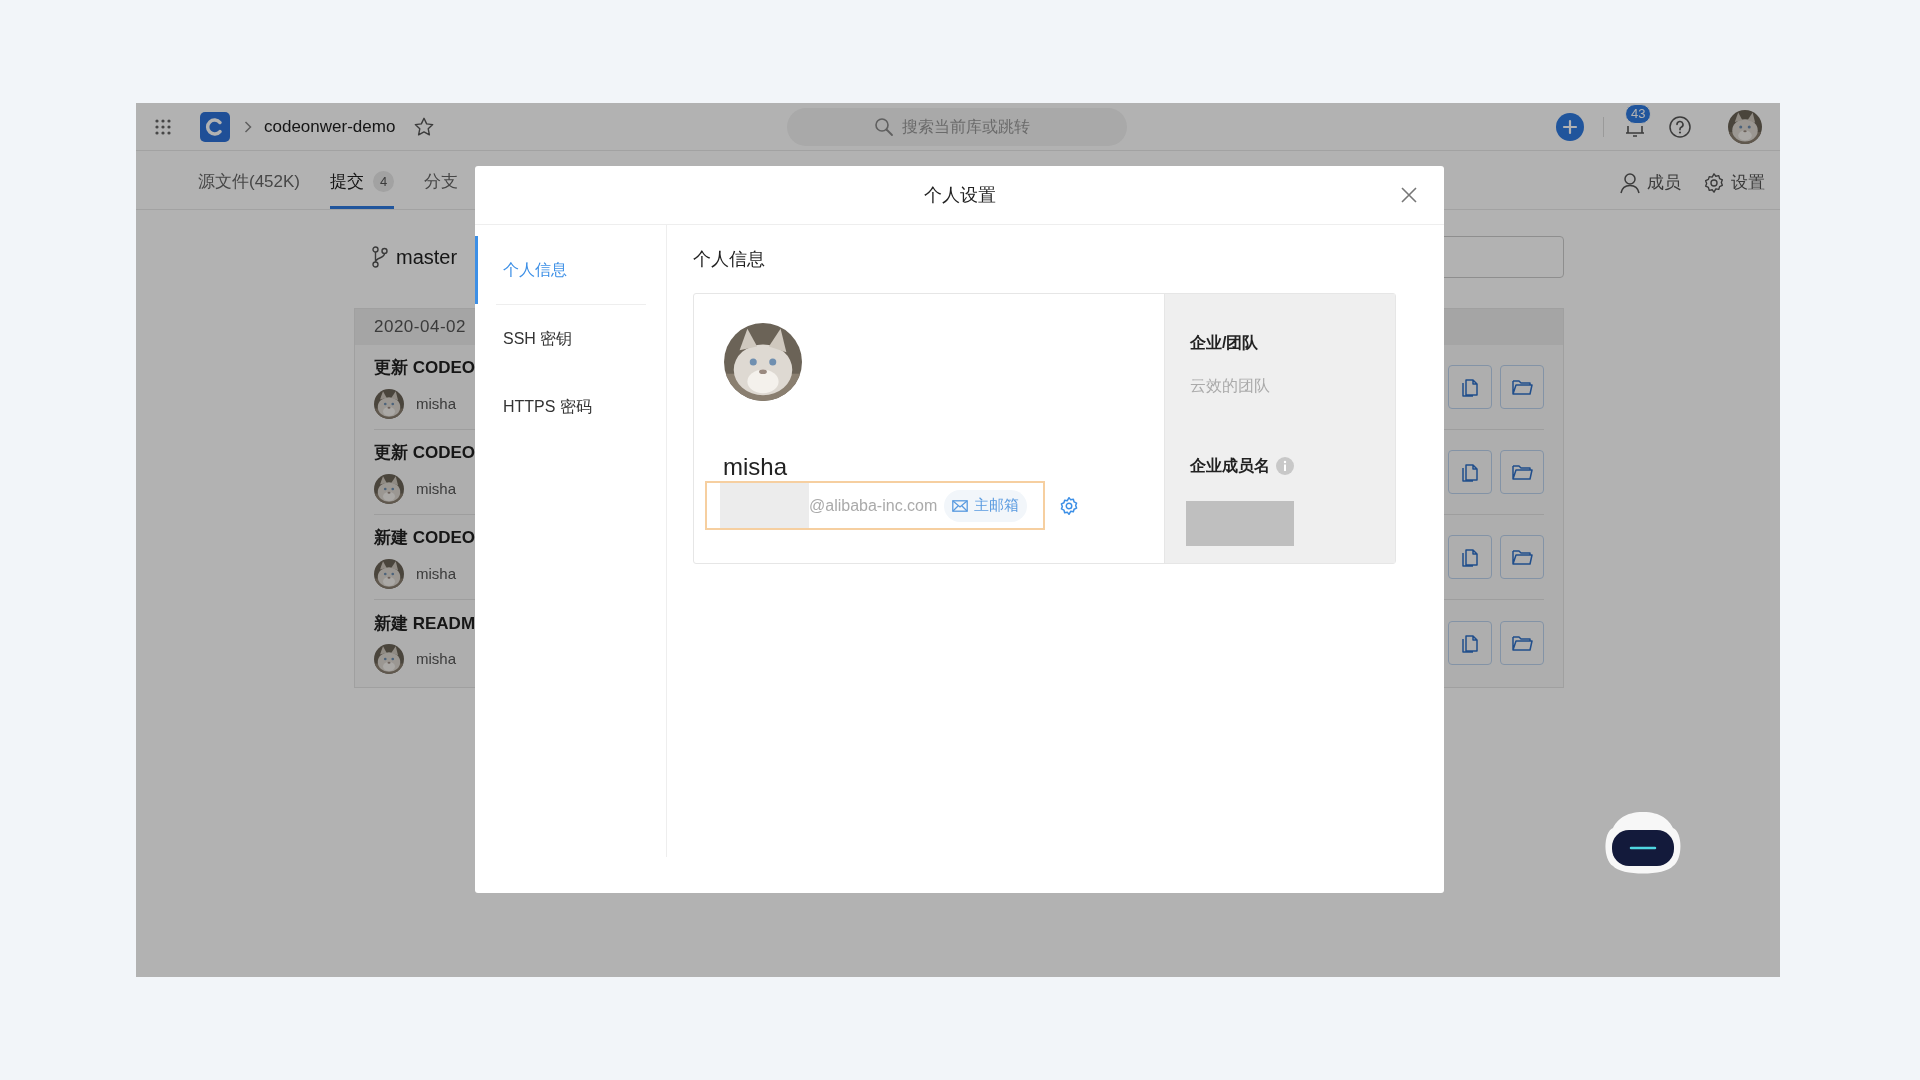  What do you see at coordinates (729, 259) in the screenshot?
I see `section-title: 个人信息` at bounding box center [729, 259].